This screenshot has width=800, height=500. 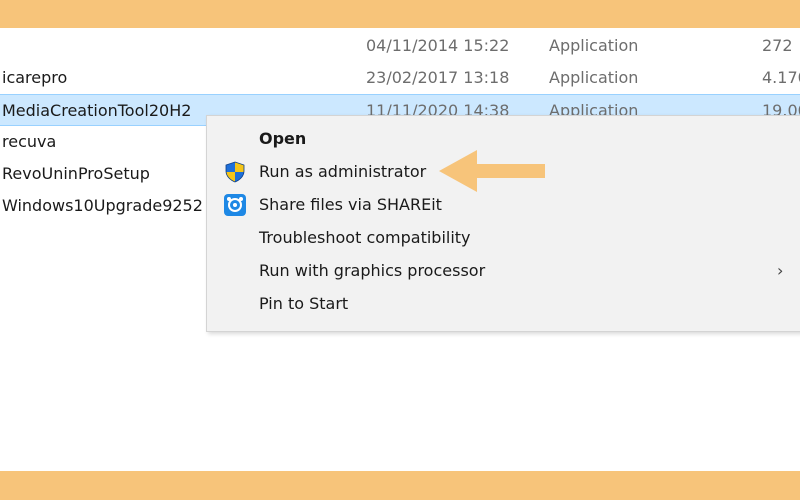 I want to click on file-name: Windows10Upgrade9252, so click(x=102, y=205).